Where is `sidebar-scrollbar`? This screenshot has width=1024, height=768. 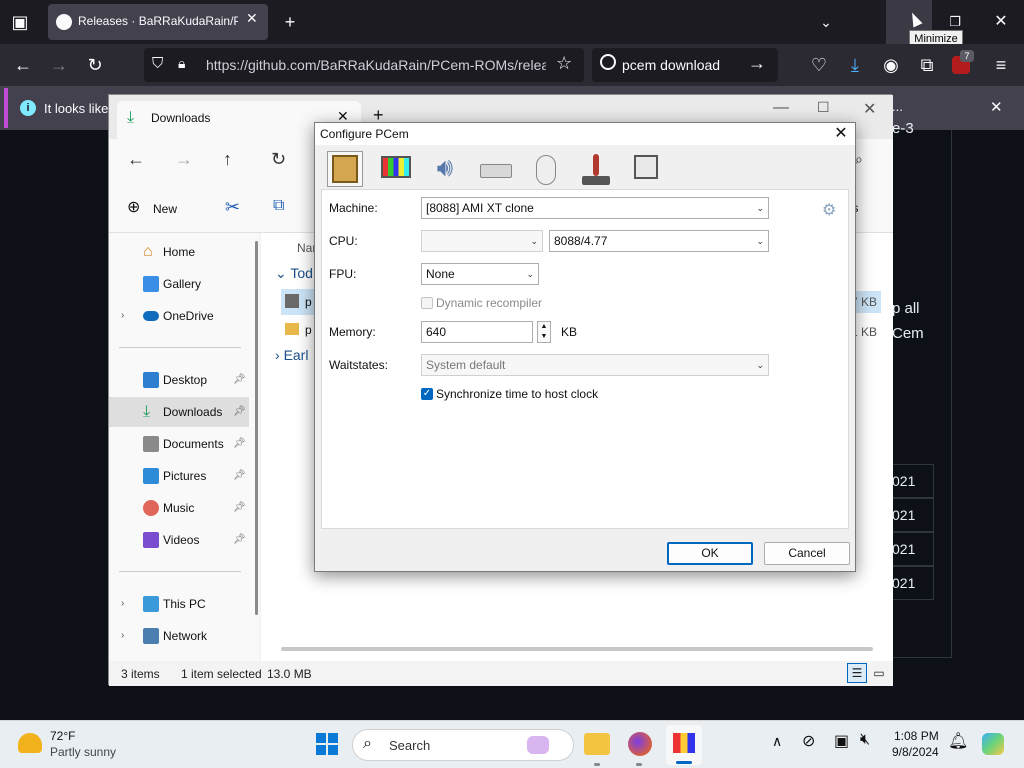
sidebar-scrollbar is located at coordinates (256, 428).